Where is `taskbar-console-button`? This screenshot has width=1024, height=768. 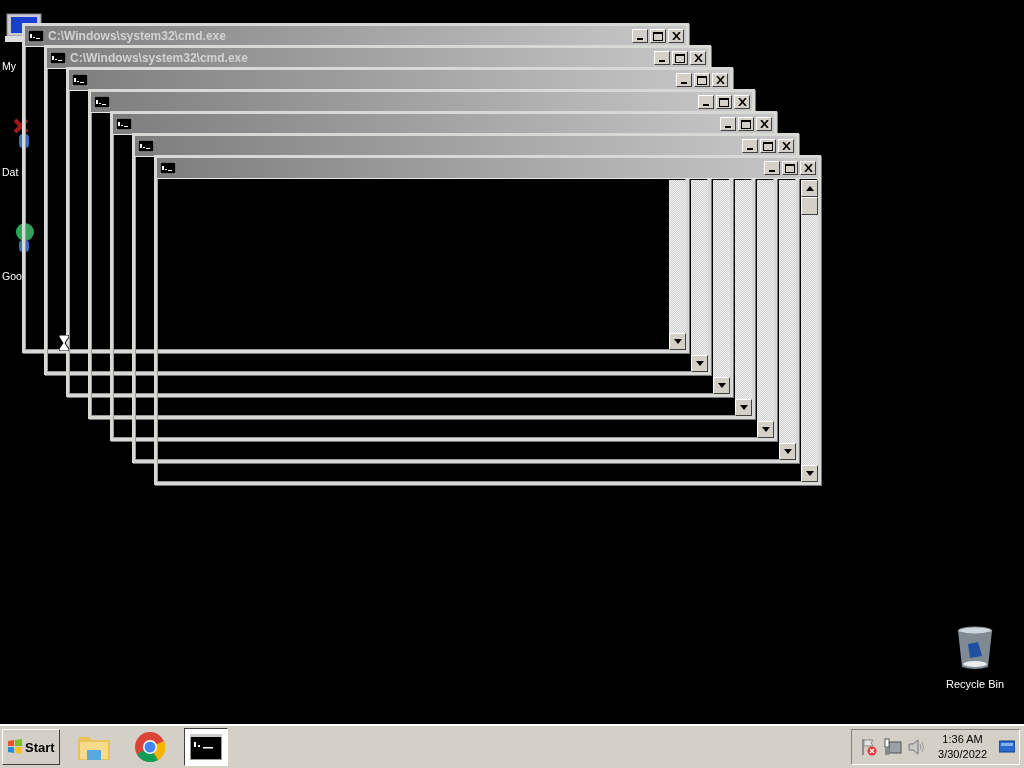 taskbar-console-button is located at coordinates (205, 747).